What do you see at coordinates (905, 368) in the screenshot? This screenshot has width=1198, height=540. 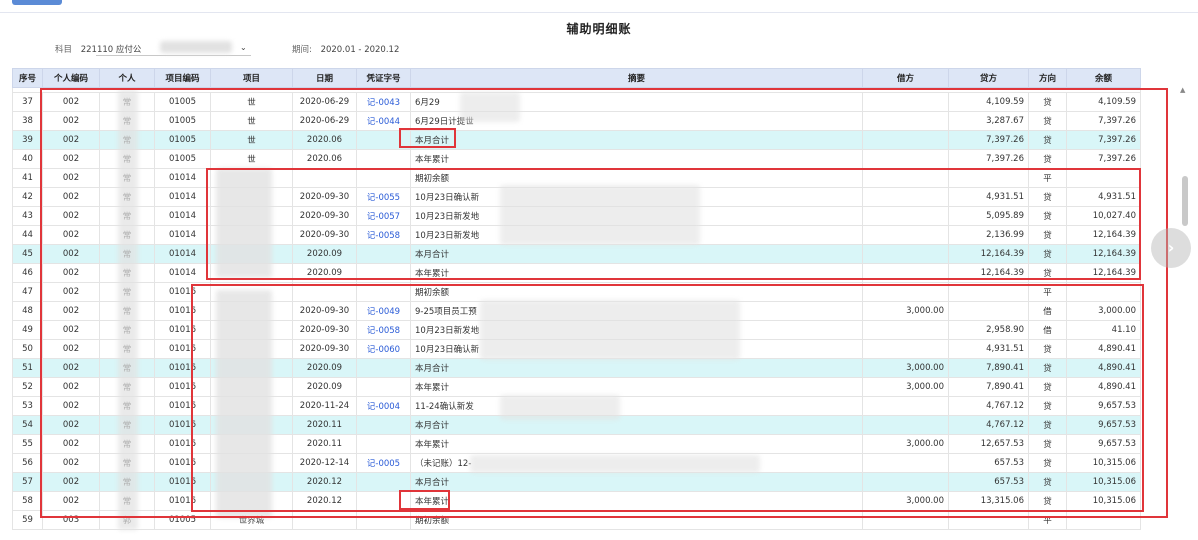 I see `debit-amount: 3,000.00` at bounding box center [905, 368].